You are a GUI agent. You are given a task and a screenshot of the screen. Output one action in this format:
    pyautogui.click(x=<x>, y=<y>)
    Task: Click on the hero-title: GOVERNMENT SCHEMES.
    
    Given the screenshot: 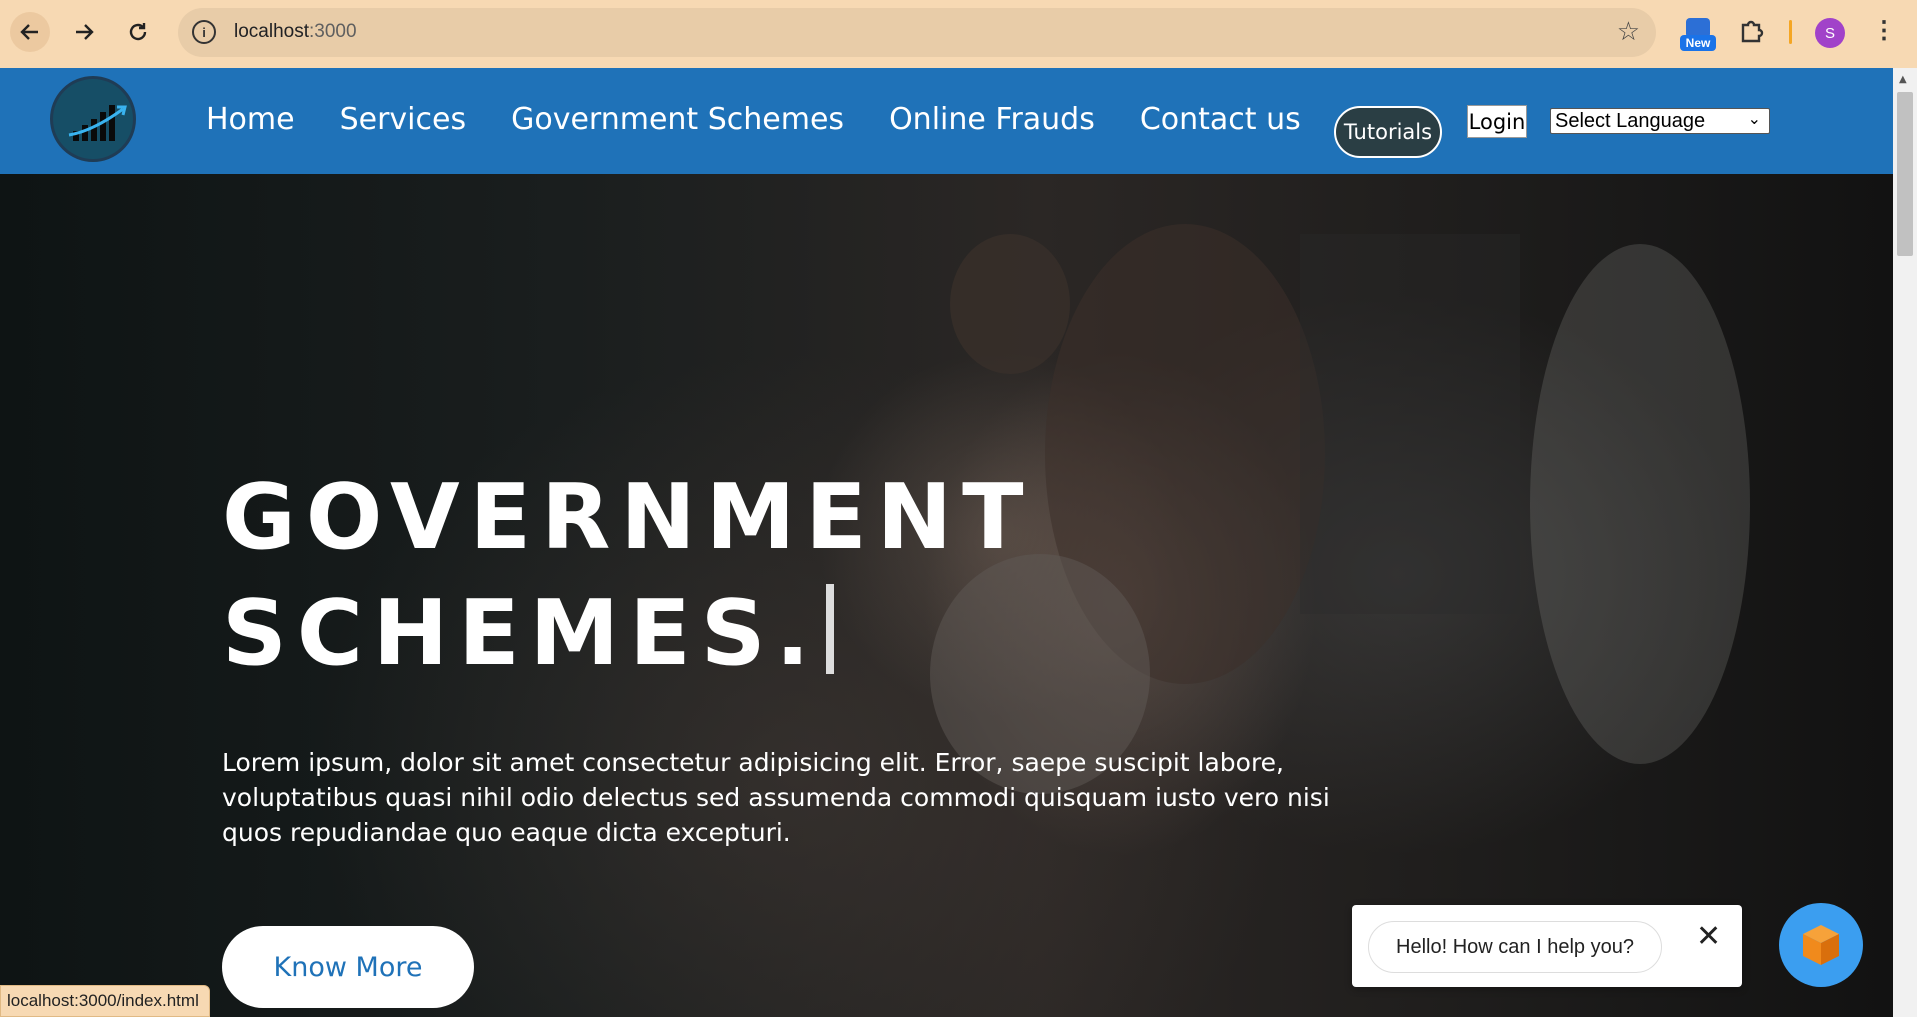 What is the action you would take?
    pyautogui.click(x=627, y=576)
    